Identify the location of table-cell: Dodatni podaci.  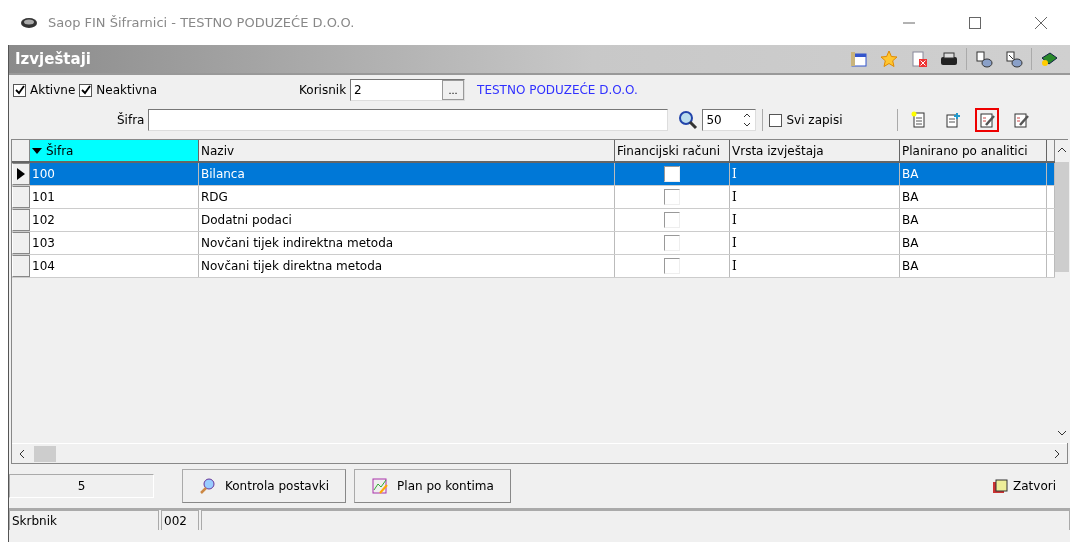
(407, 220).